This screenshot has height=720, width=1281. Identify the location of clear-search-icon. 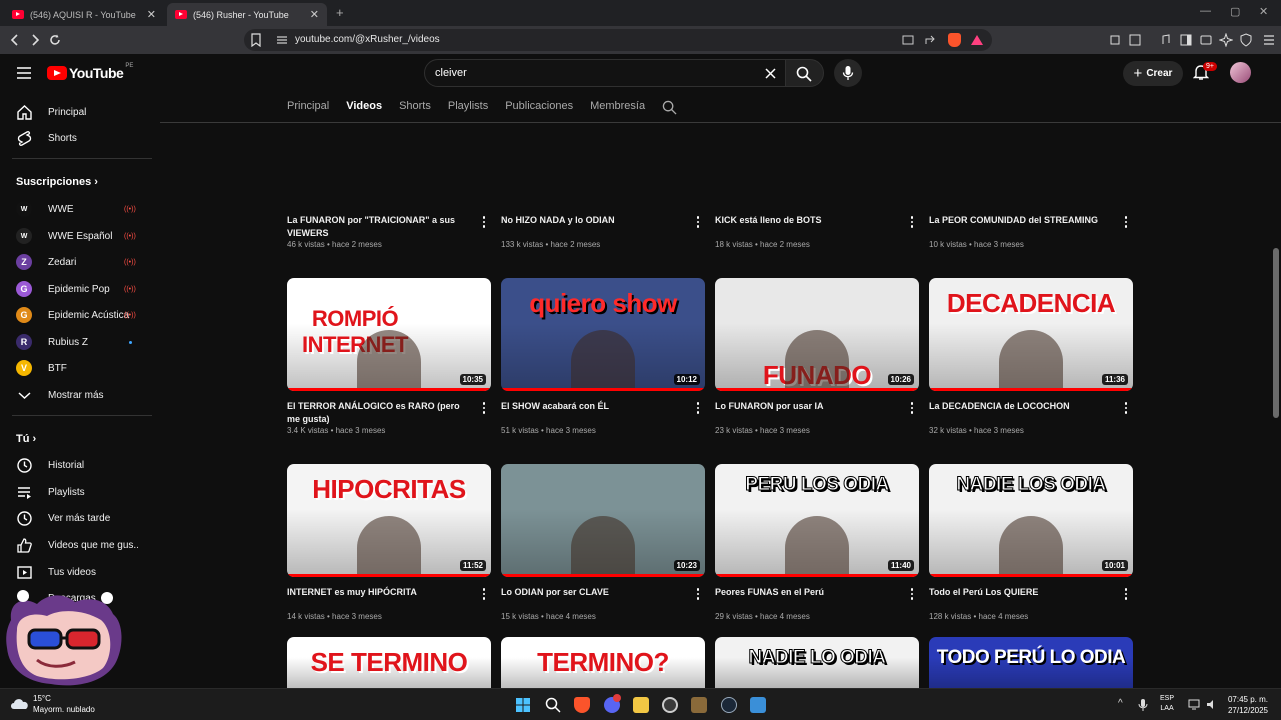
(770, 73).